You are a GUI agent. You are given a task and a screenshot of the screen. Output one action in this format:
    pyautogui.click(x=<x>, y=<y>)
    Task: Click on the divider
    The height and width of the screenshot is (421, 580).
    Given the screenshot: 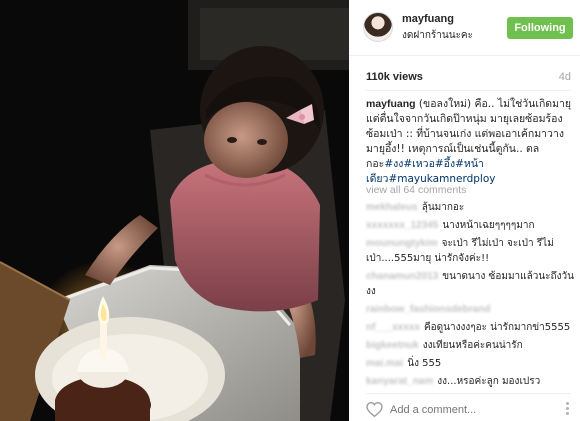 What is the action you would take?
    pyautogui.click(x=468, y=90)
    